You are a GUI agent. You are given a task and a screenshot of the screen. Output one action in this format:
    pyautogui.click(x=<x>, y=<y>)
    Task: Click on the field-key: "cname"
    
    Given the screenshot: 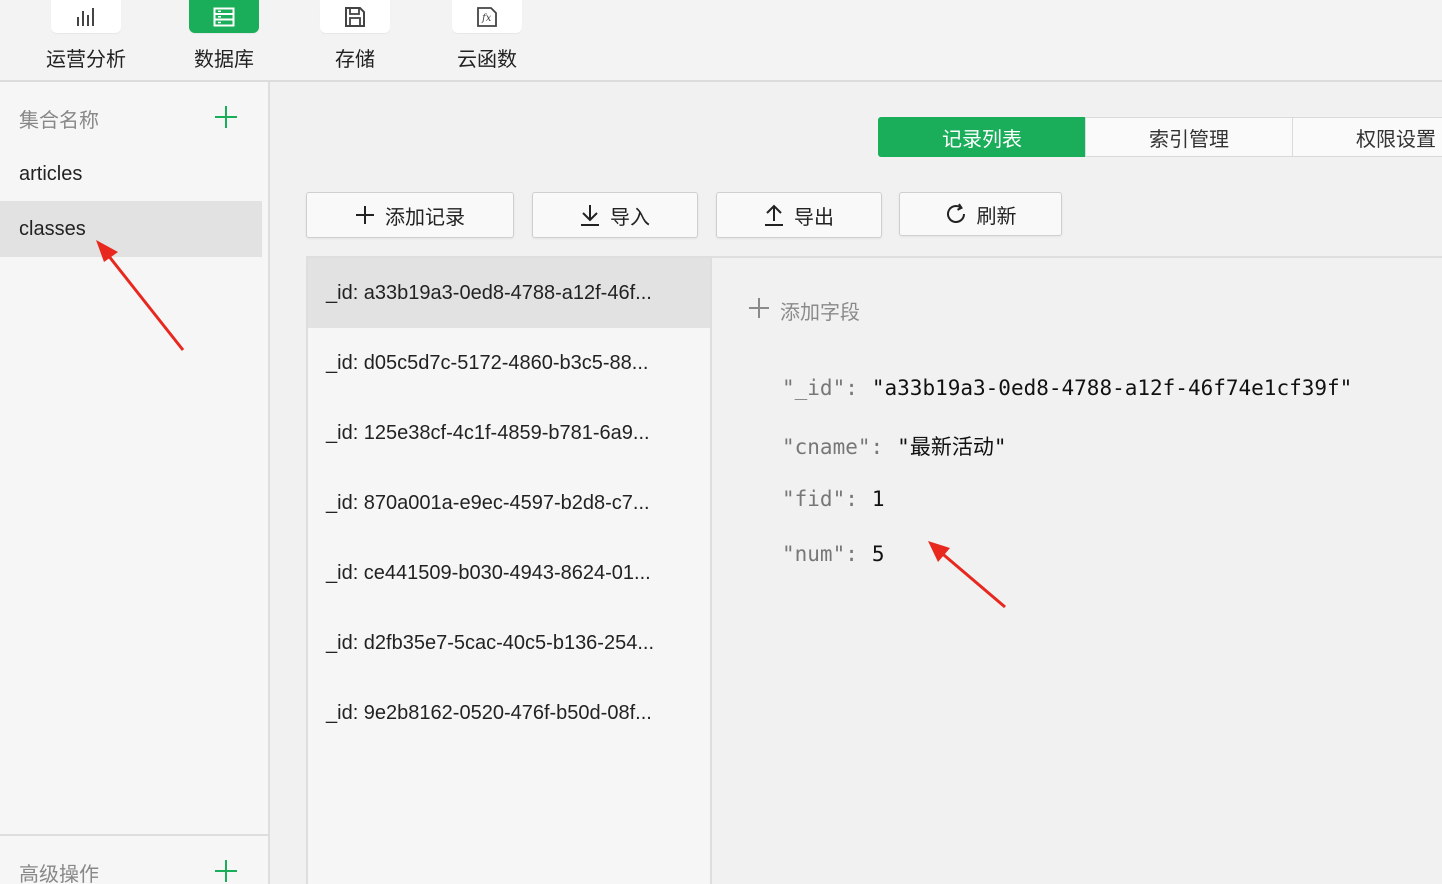 What is the action you would take?
    pyautogui.click(x=826, y=447)
    